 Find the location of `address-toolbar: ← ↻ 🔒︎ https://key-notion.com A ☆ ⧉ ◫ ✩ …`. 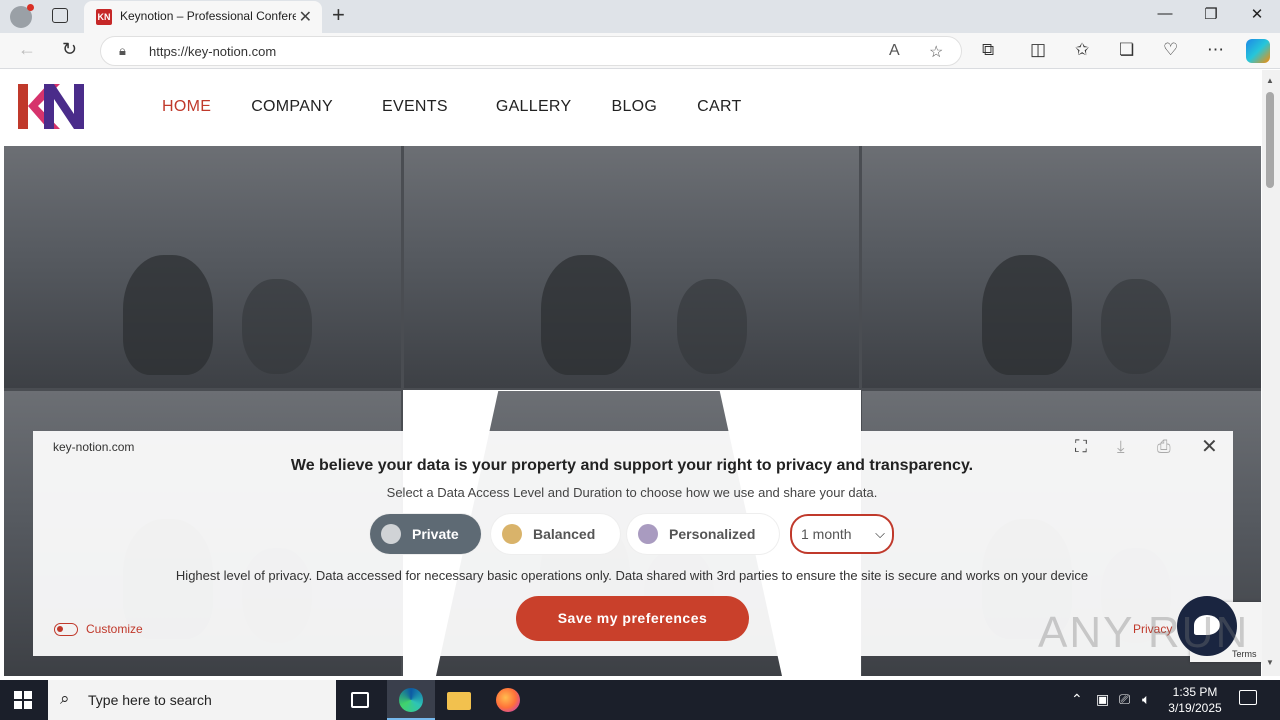

address-toolbar: ← ↻ 🔒︎ https://key-notion.com A ☆ ⧉ ◫ ✩ … is located at coordinates (640, 51).